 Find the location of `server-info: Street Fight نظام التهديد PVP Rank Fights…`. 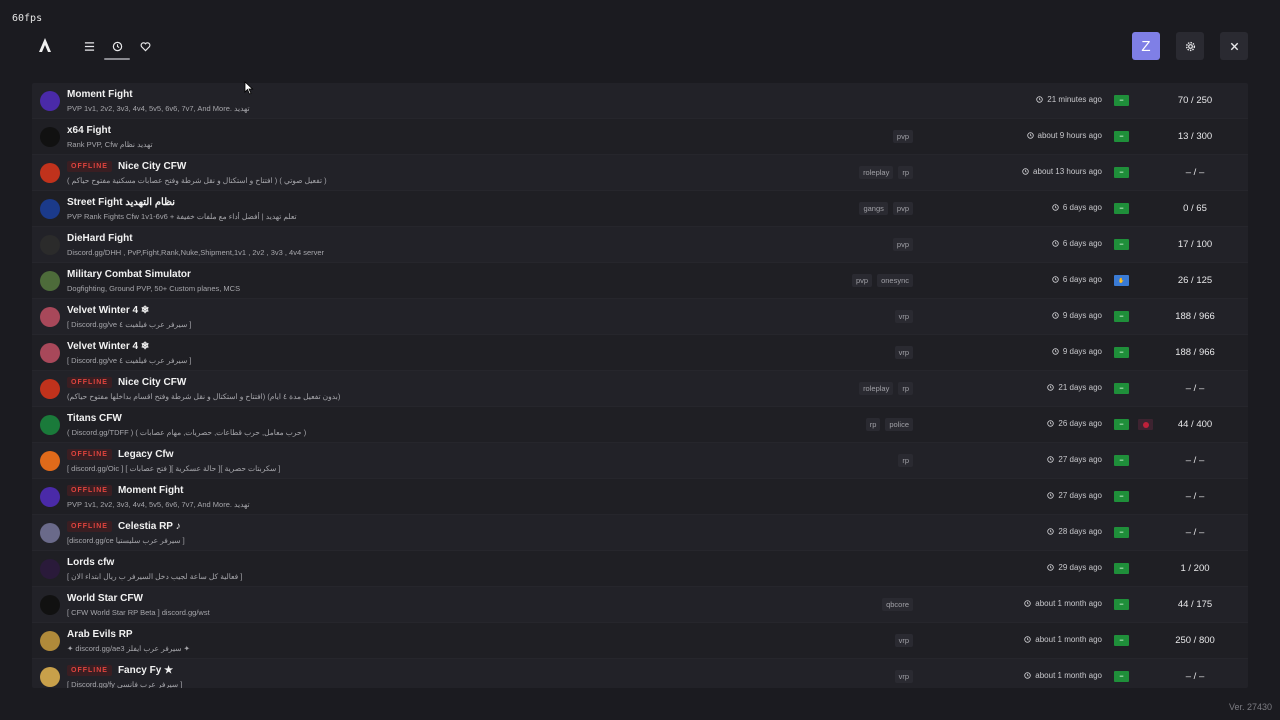

server-info: Street Fight نظام التهديد PVP Rank Fights… is located at coordinates (387, 208).